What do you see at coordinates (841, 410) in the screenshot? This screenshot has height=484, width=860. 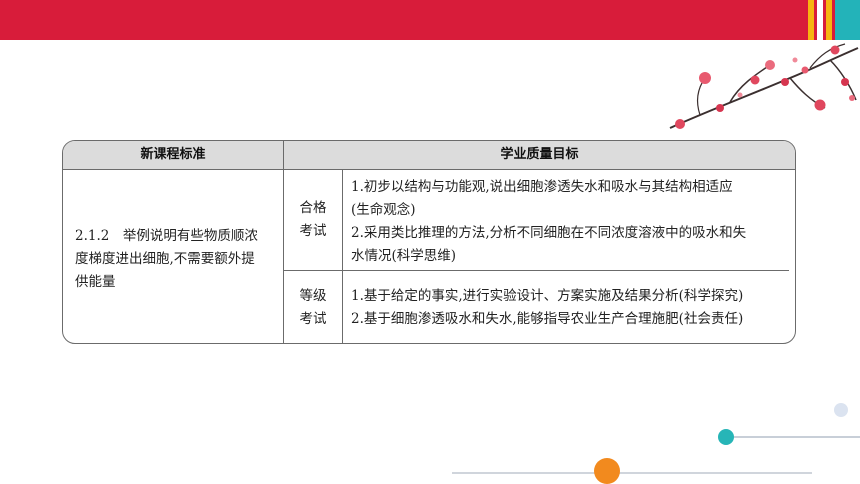 I see `decor-dot-gray` at bounding box center [841, 410].